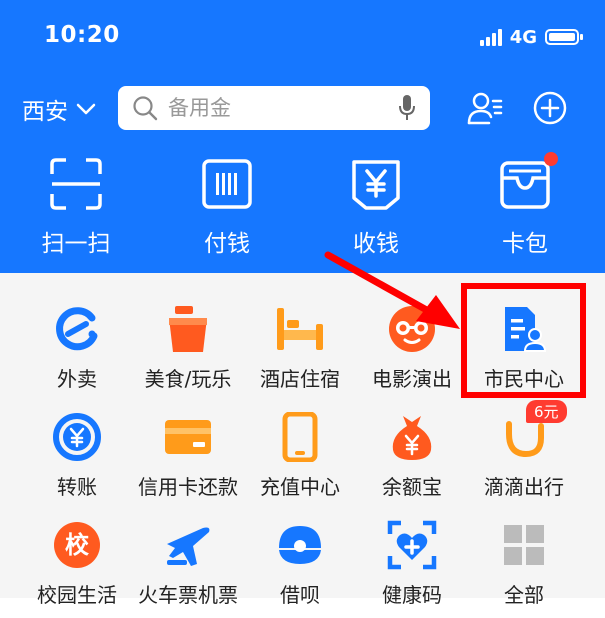  I want to click on jiebei-icon, so click(300, 545).